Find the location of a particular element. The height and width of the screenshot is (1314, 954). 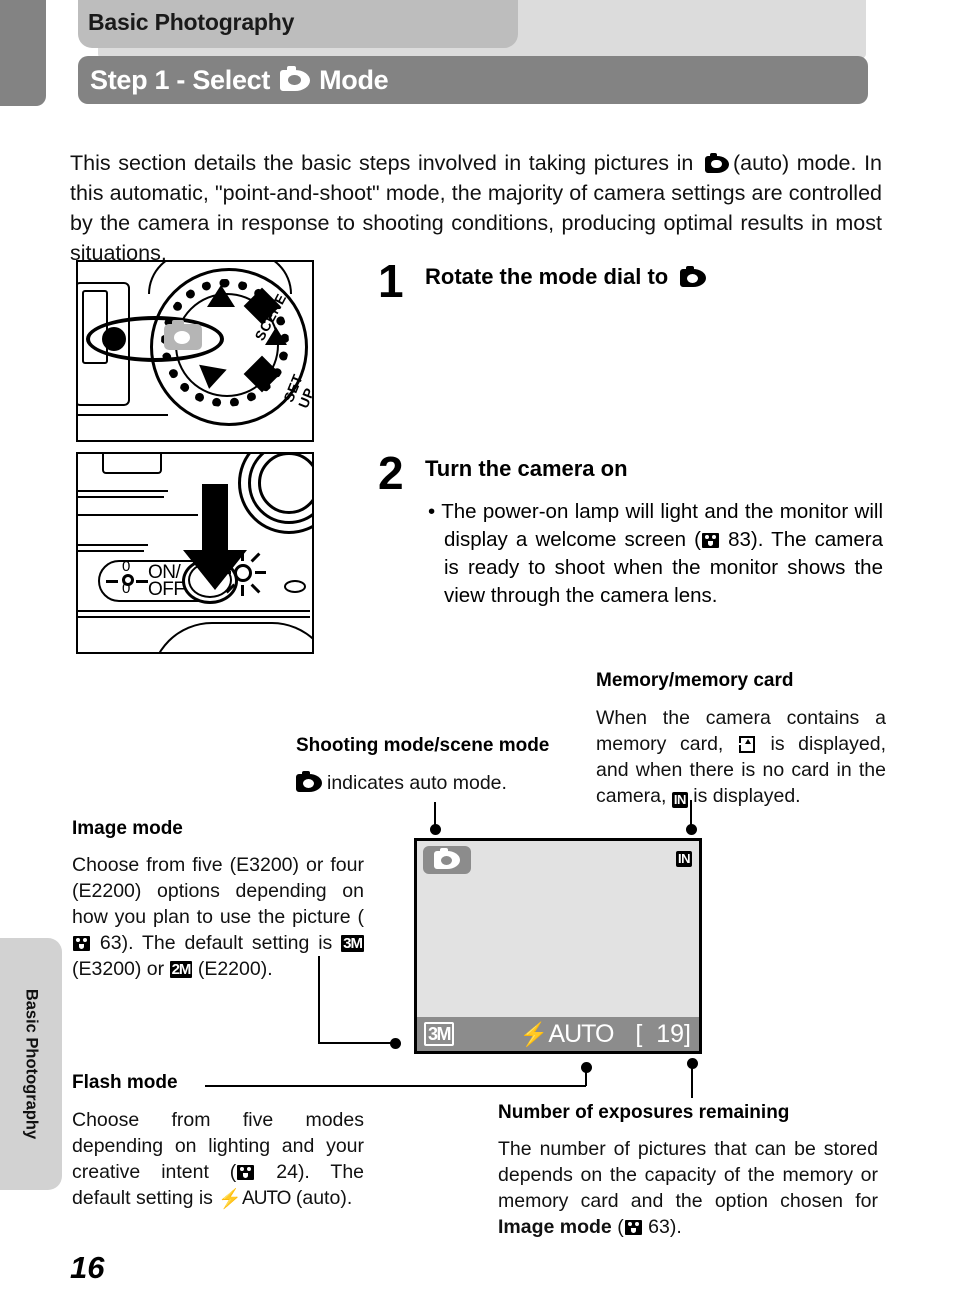

lamp-ray-w is located at coordinates (225, 572).